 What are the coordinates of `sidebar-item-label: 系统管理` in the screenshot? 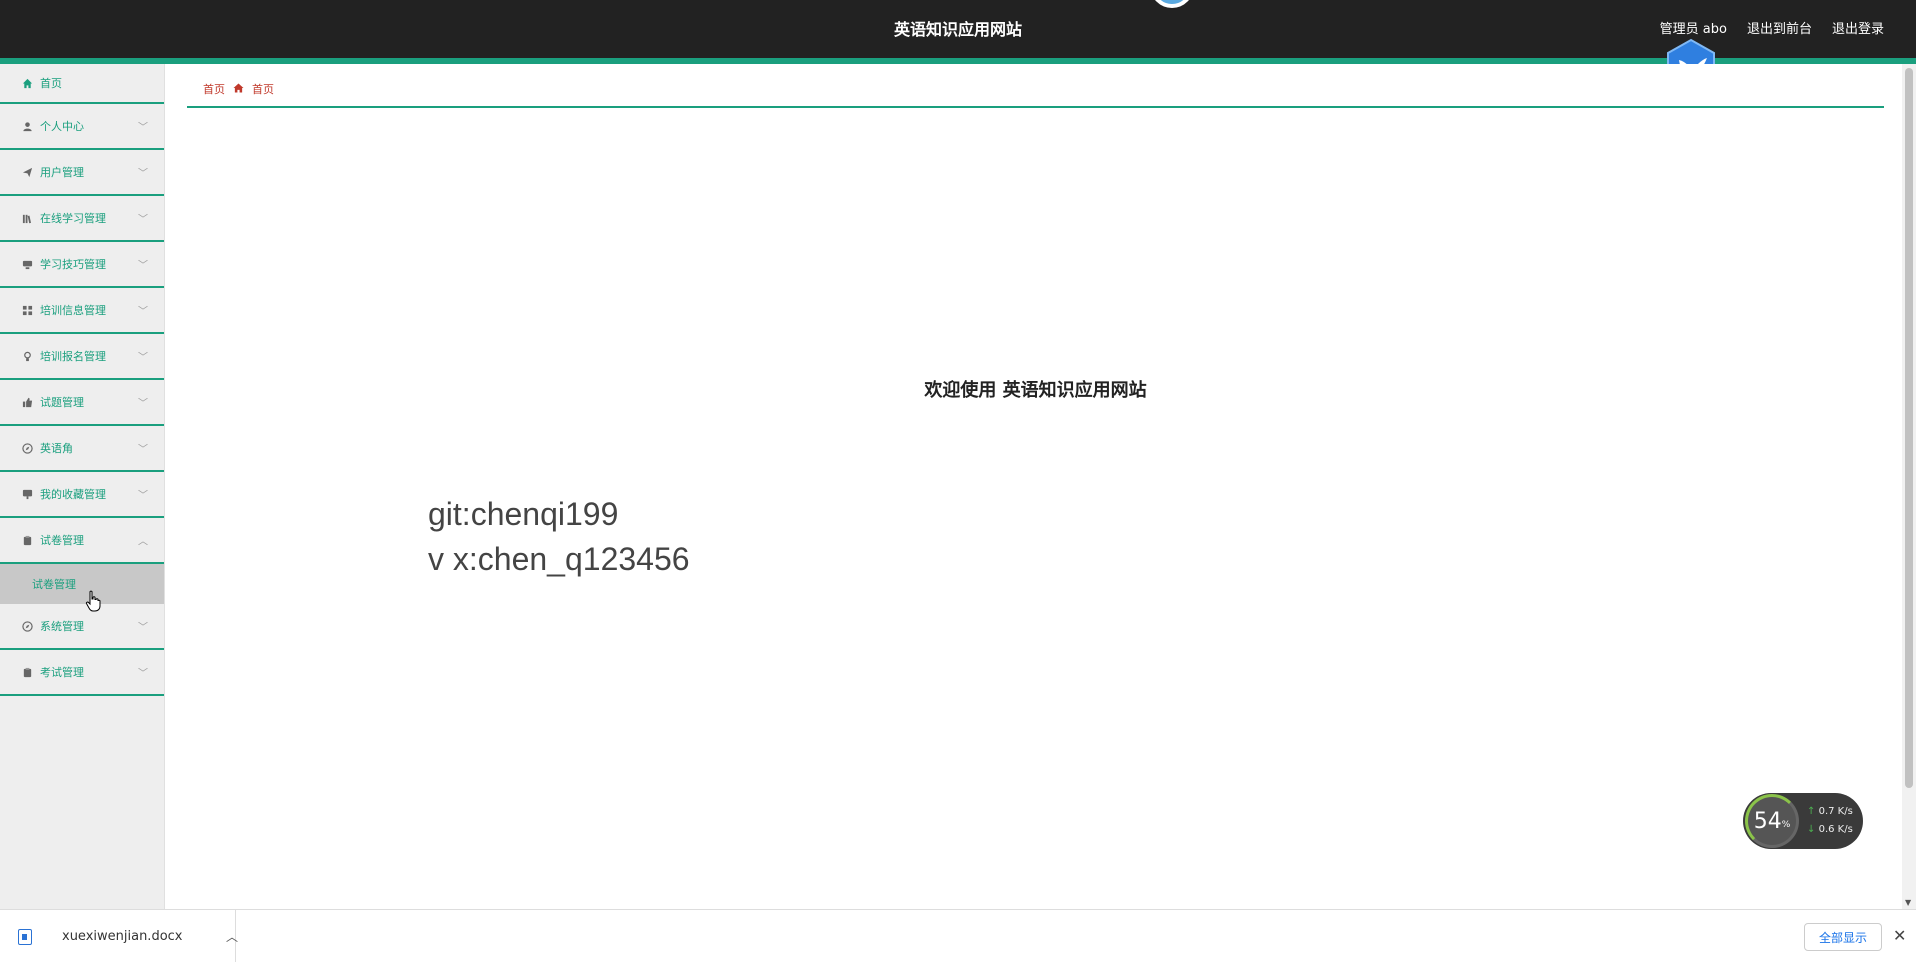 It's located at (62, 626).